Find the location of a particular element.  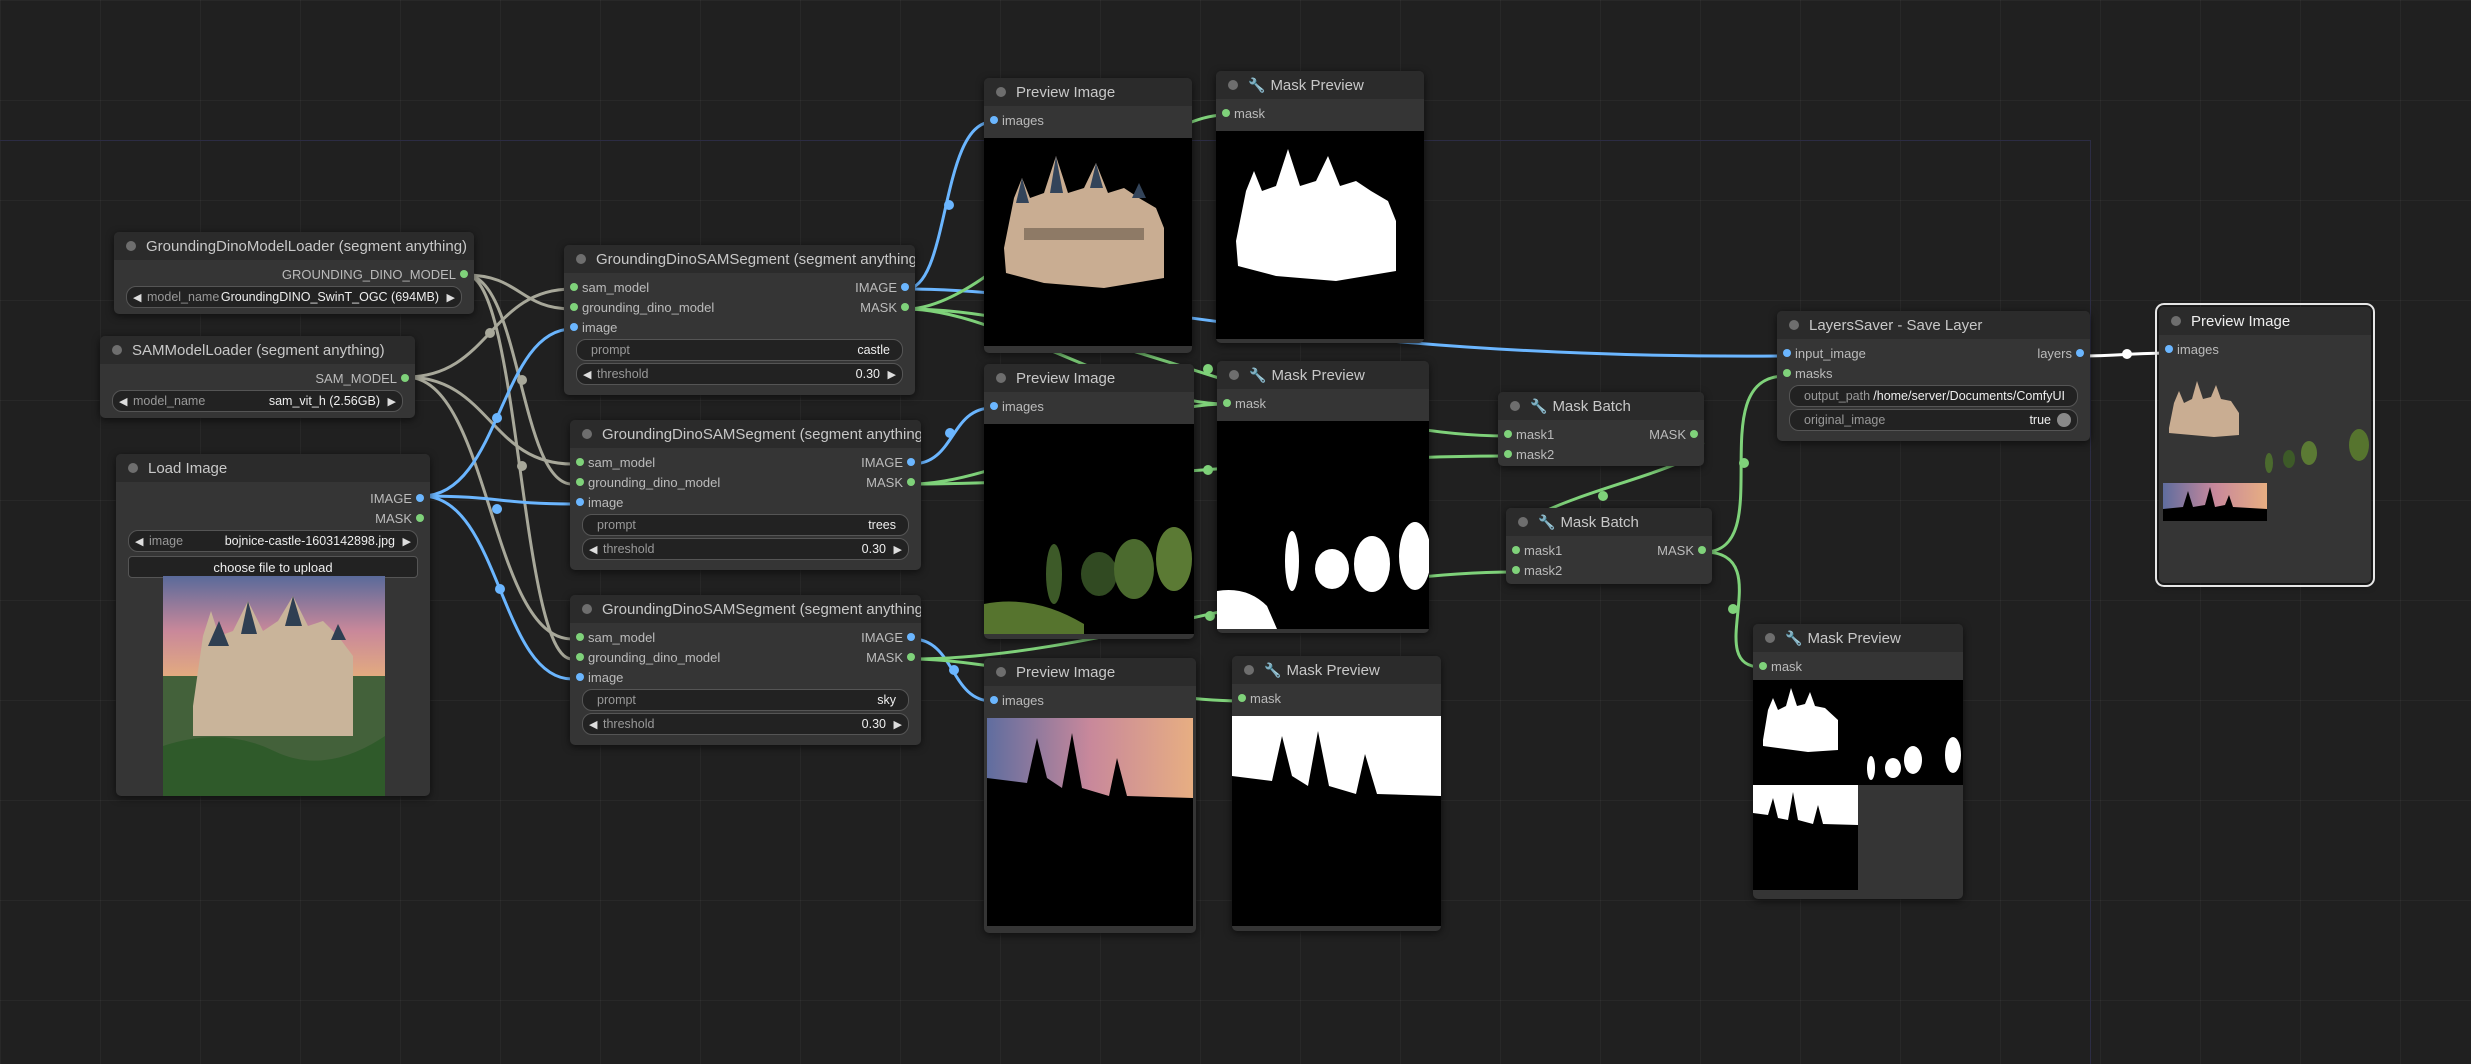

output-socket-layers is located at coordinates (2080, 353).